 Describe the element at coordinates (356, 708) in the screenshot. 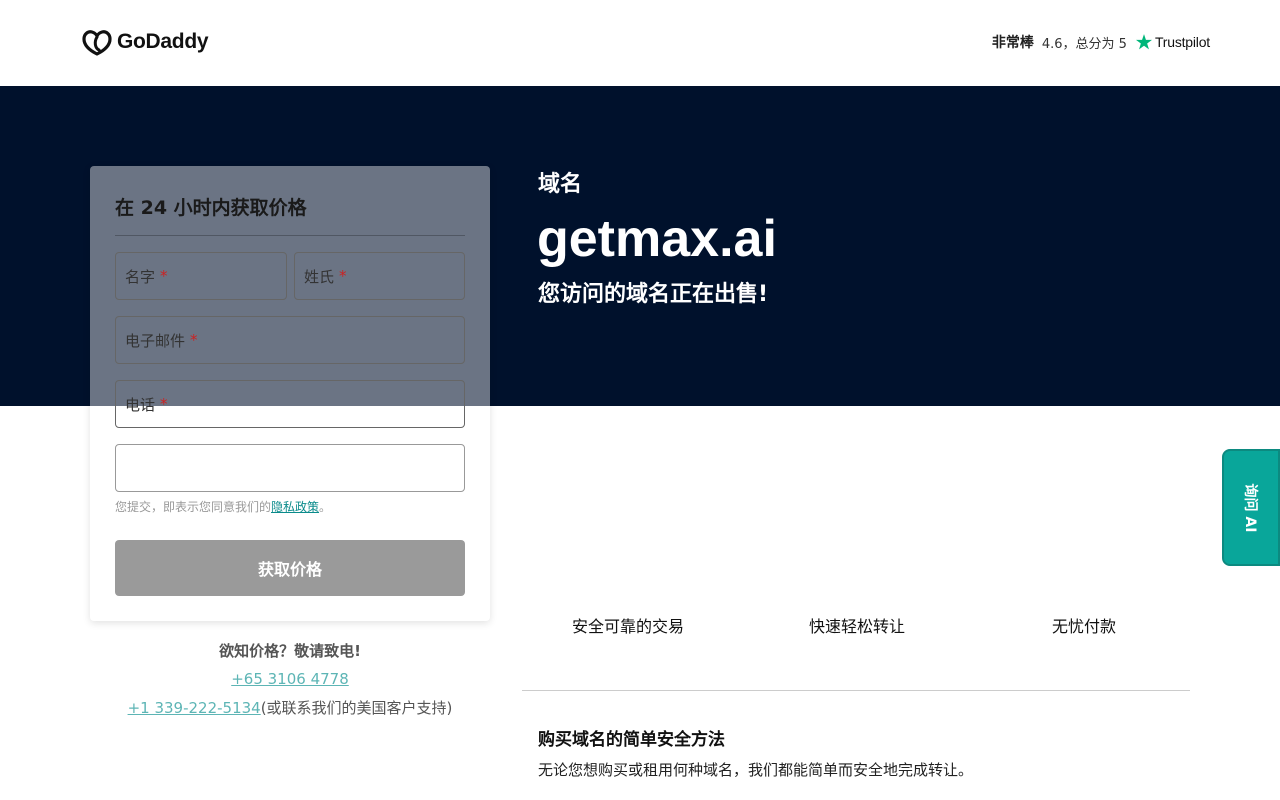

I see `phone-us-note: (或联系我们的美国客户支持)` at that location.